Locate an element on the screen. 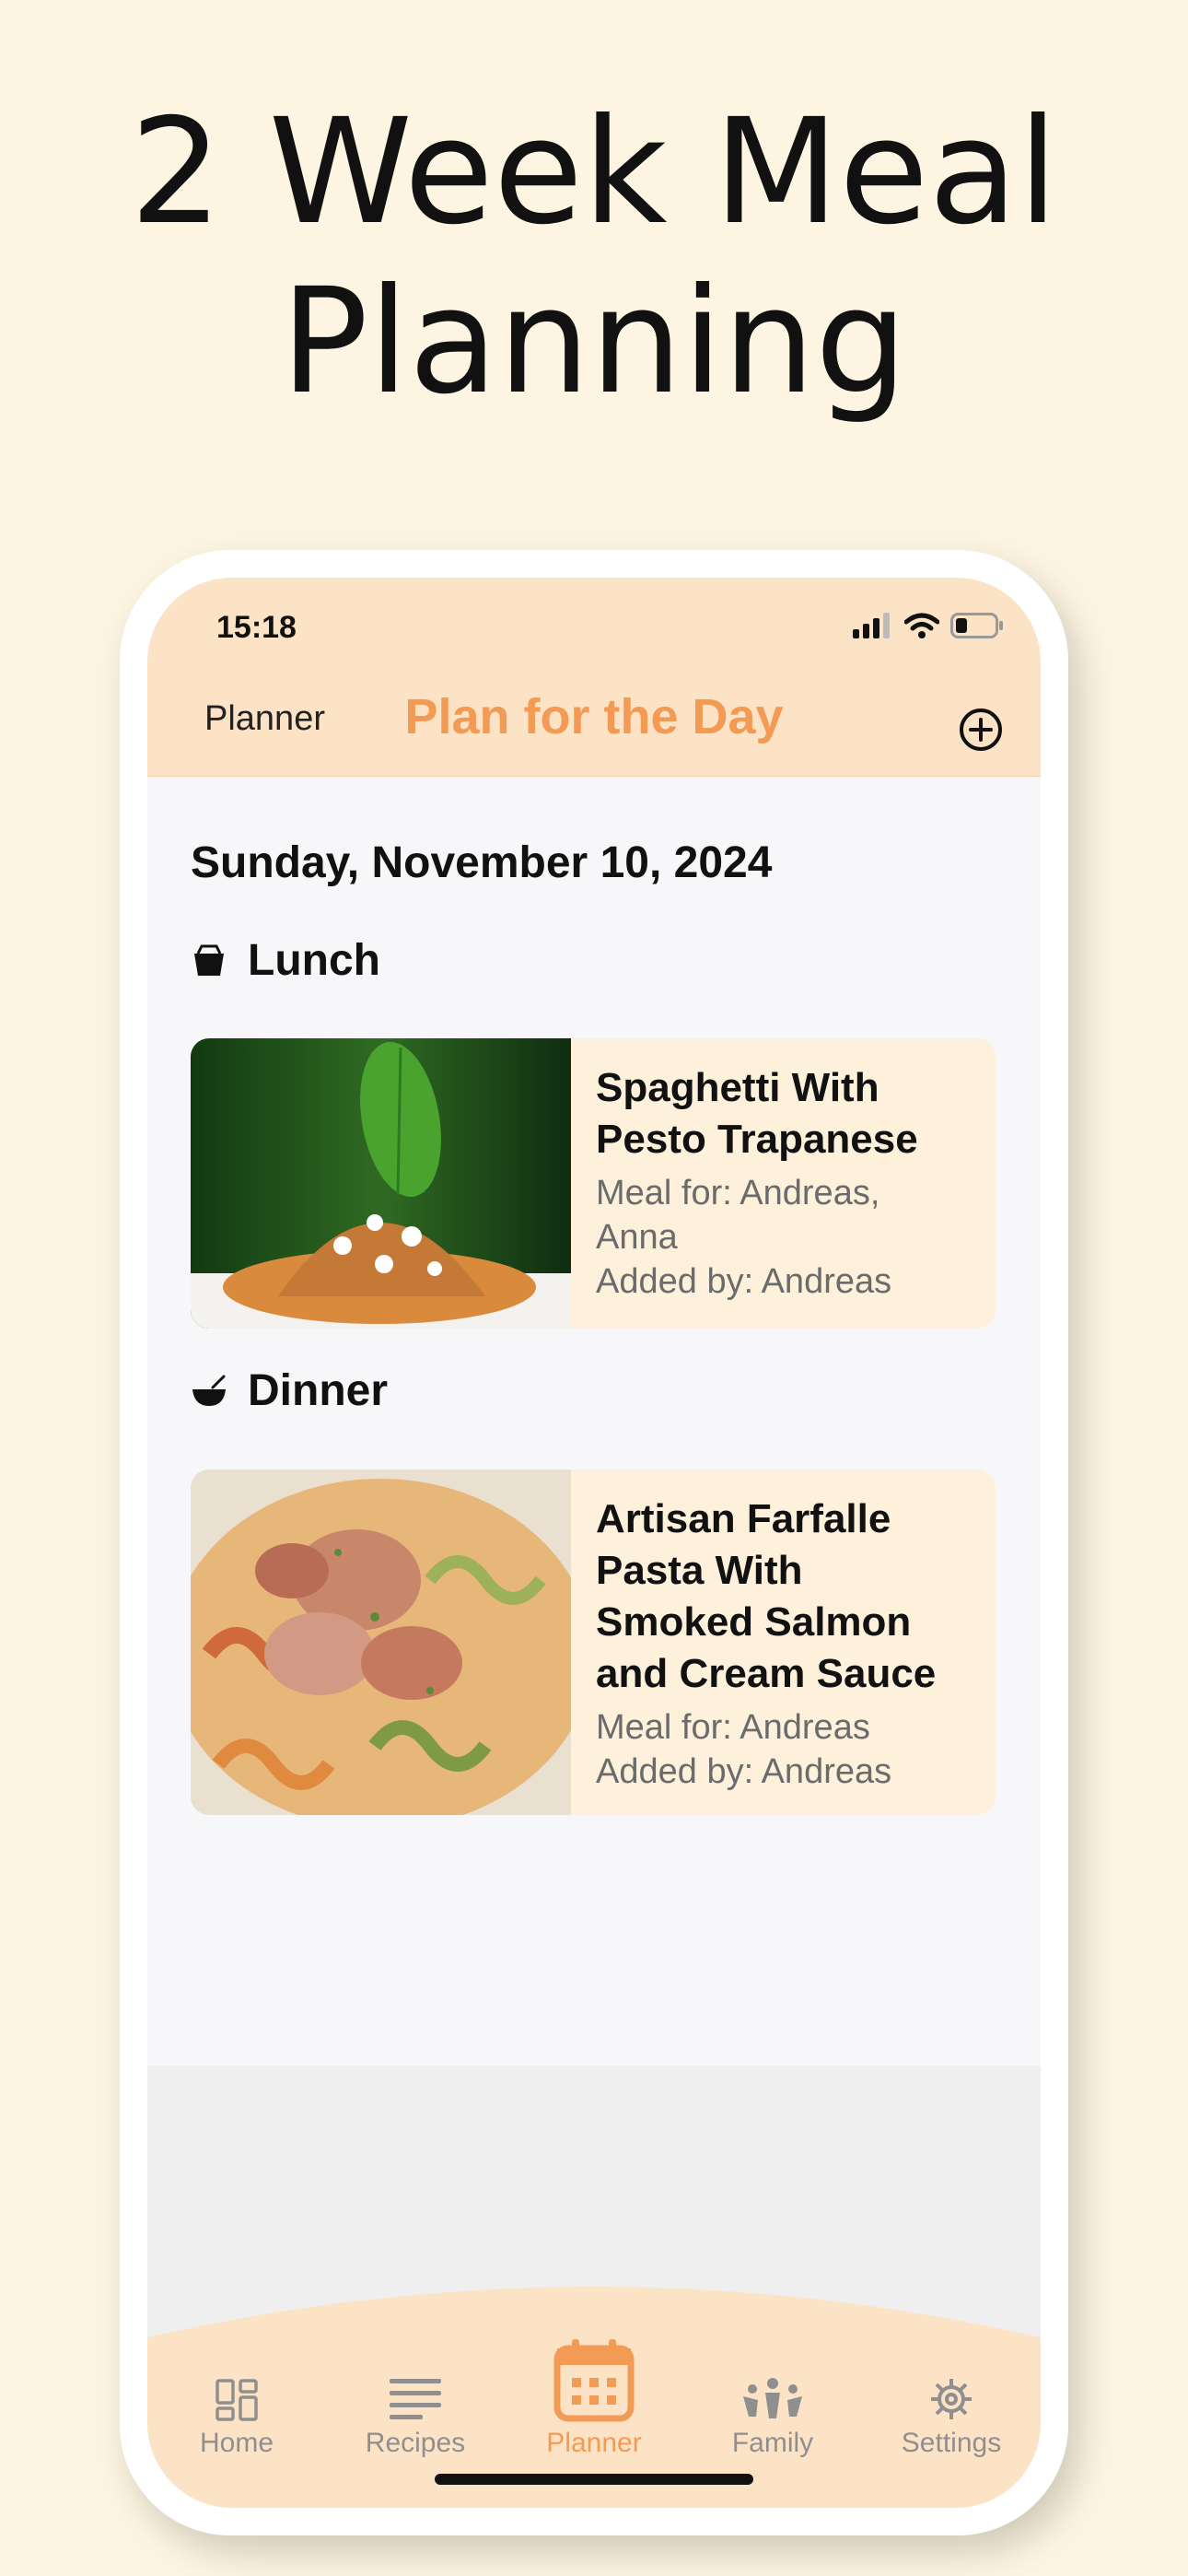 The image size is (1188, 2576). meal-name-line: Pesto Trapanese is located at coordinates (757, 1139).